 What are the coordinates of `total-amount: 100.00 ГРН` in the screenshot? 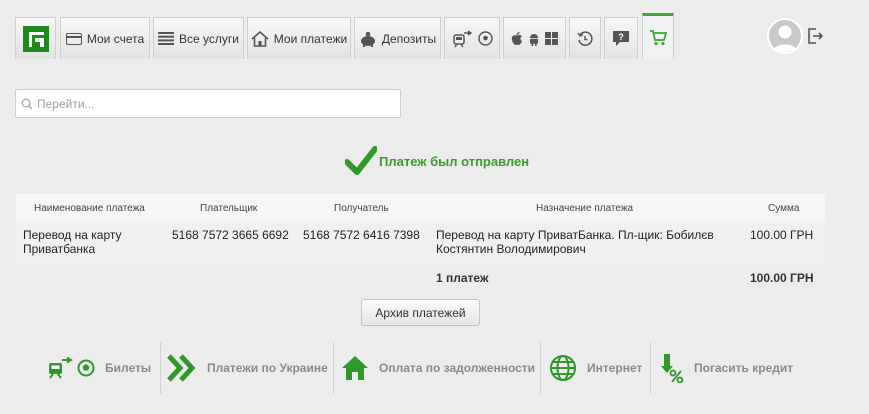 It's located at (782, 278).